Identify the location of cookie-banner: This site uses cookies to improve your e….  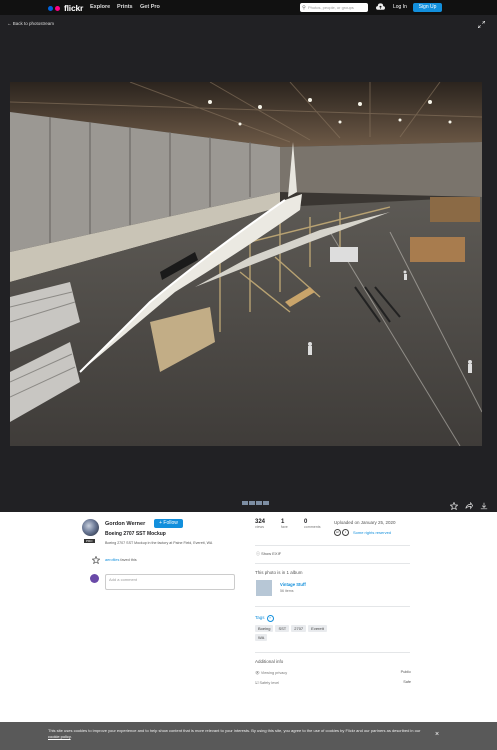
(248, 736).